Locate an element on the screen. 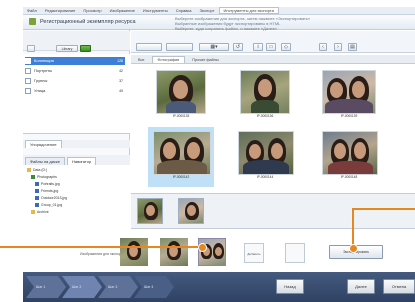 Image resolution: width=415 pixels, height=302 pixels. menu-export: Экспорт is located at coordinates (206, 10).